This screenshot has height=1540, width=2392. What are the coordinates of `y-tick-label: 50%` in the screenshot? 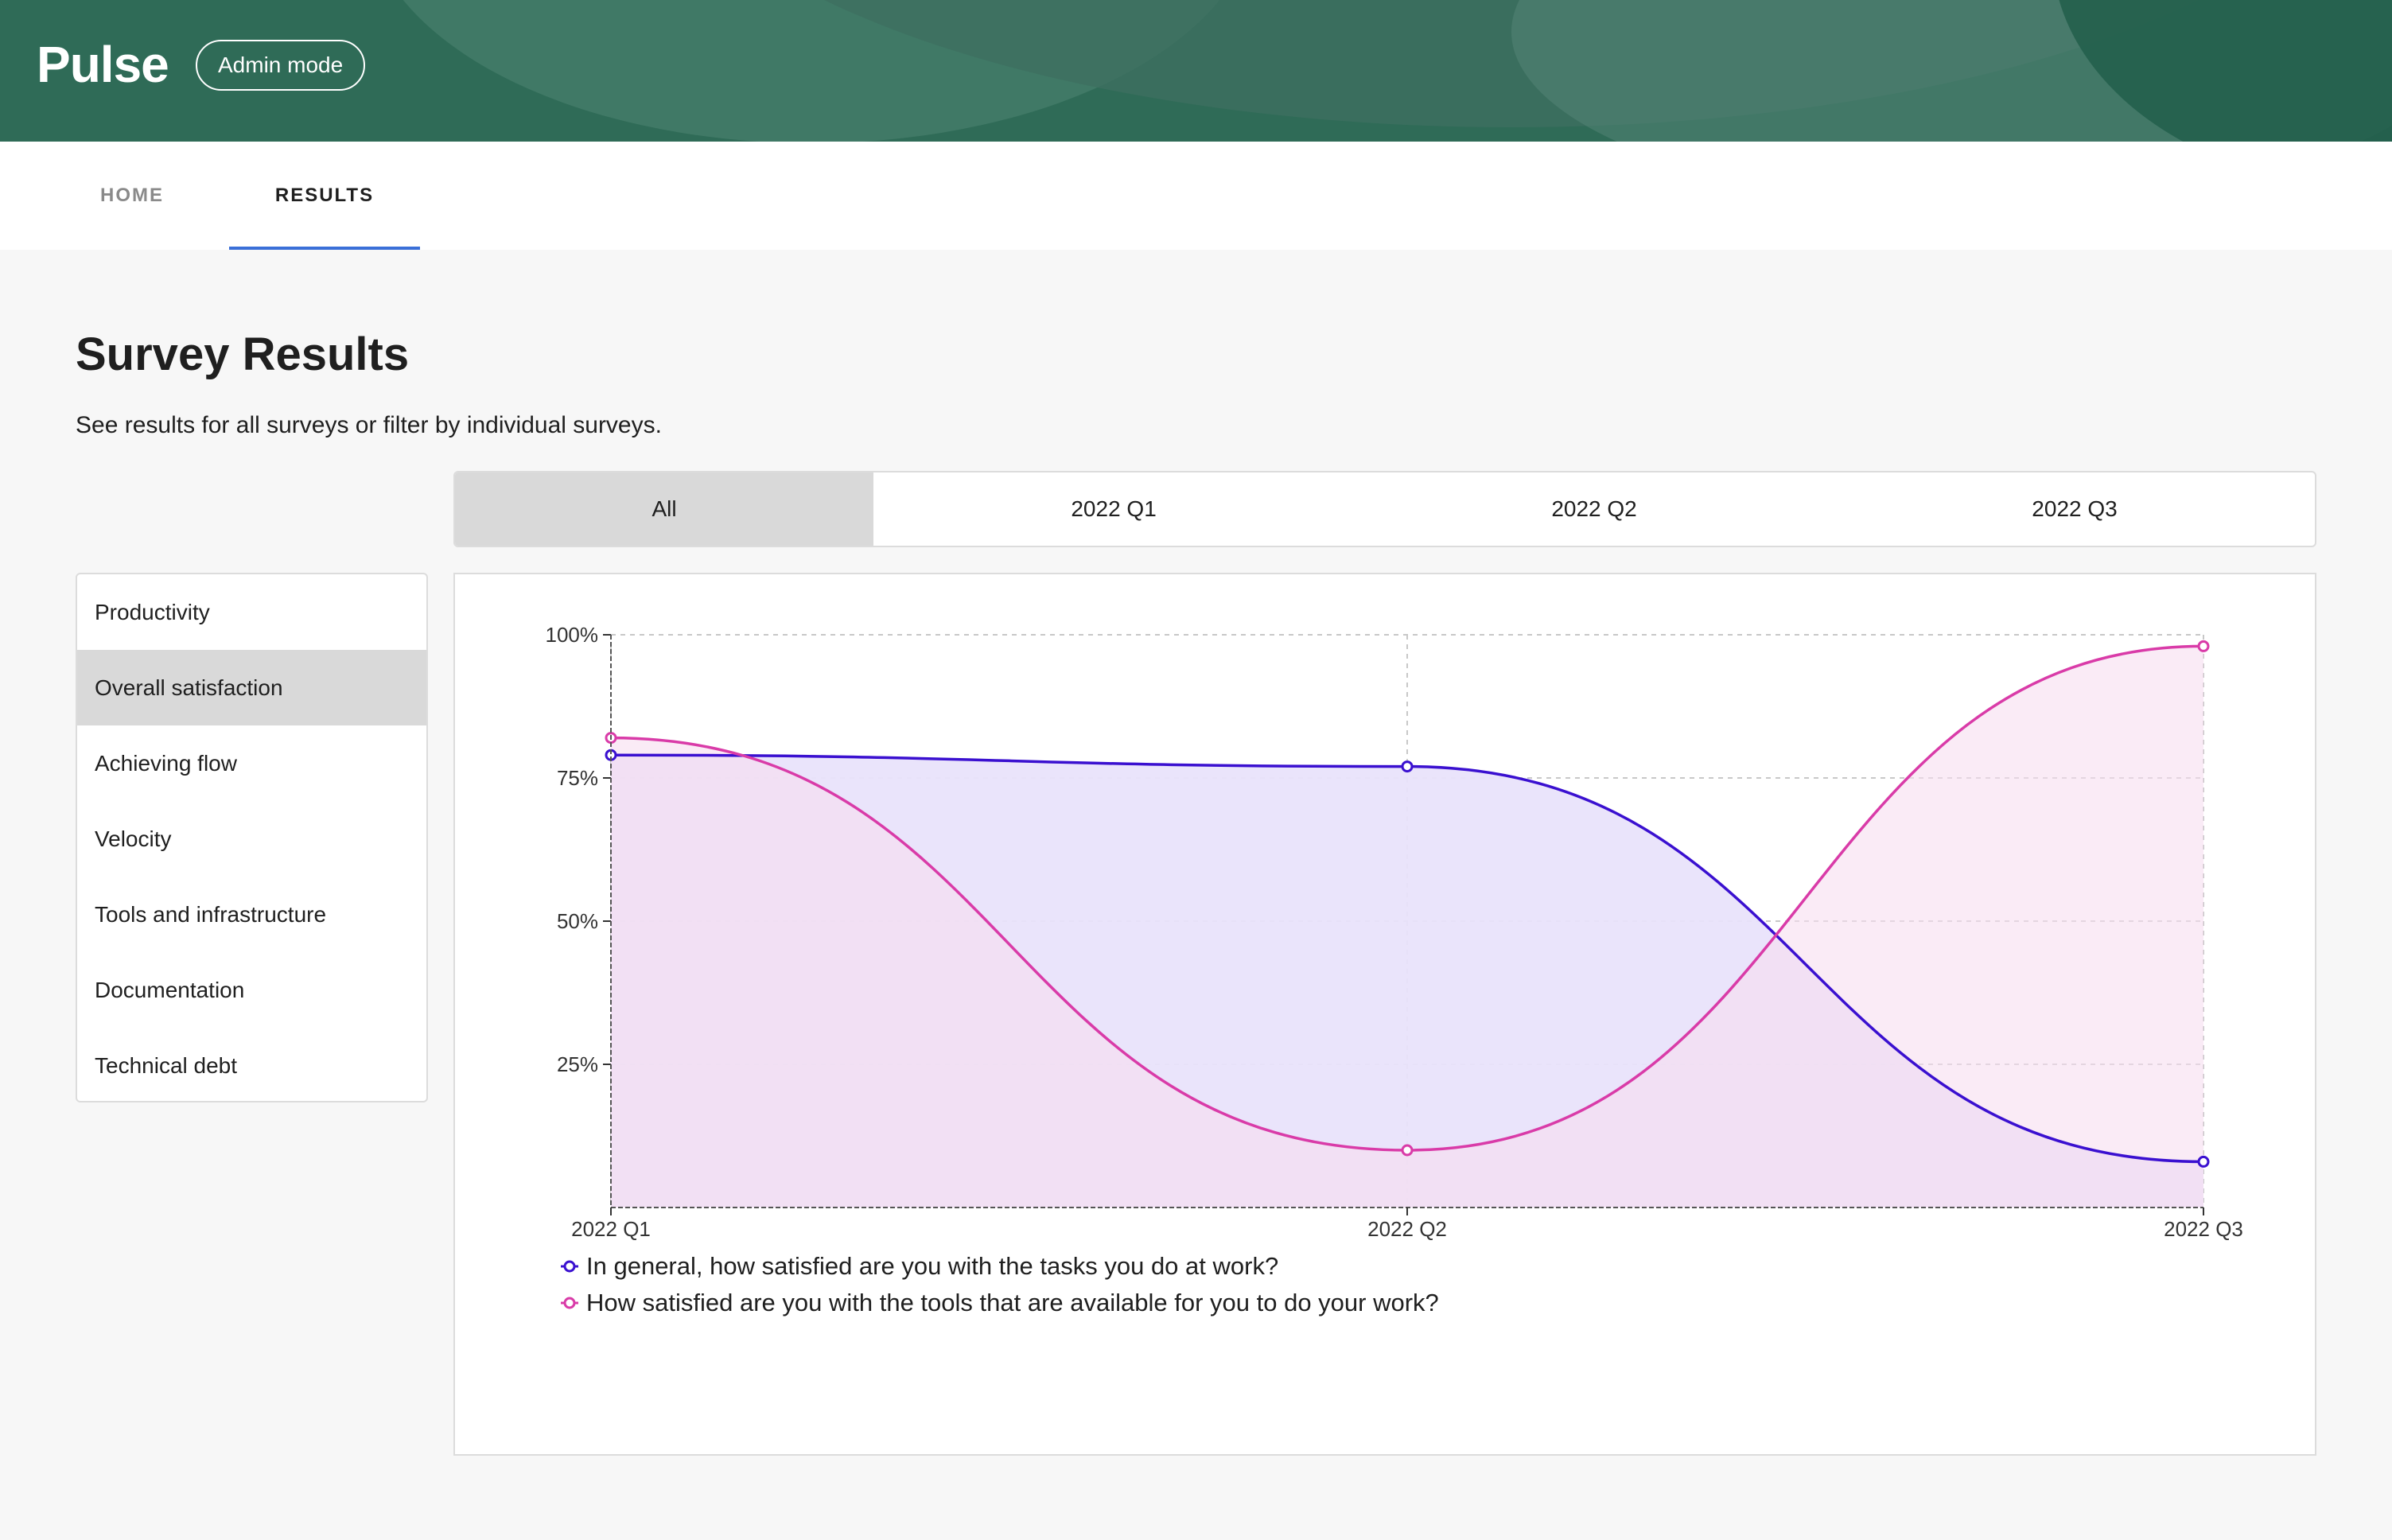 It's located at (577, 921).